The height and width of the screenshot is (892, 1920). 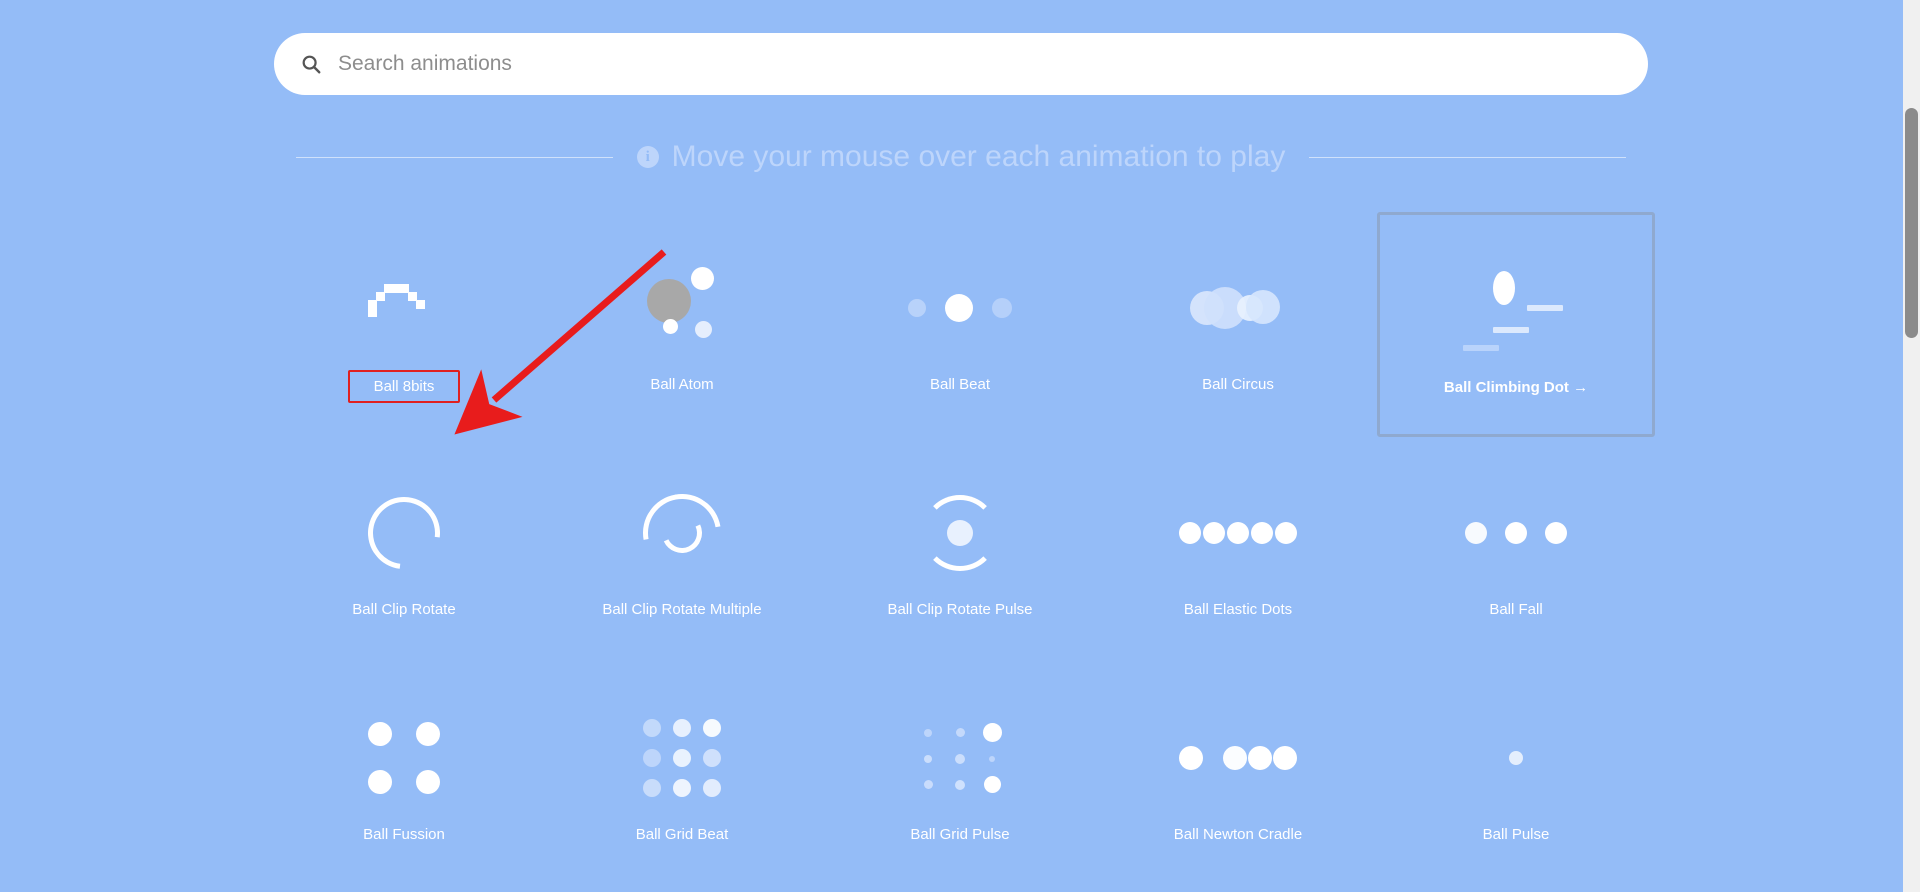 I want to click on animation-card: Ball Climbing Dot →, so click(x=1516, y=324).